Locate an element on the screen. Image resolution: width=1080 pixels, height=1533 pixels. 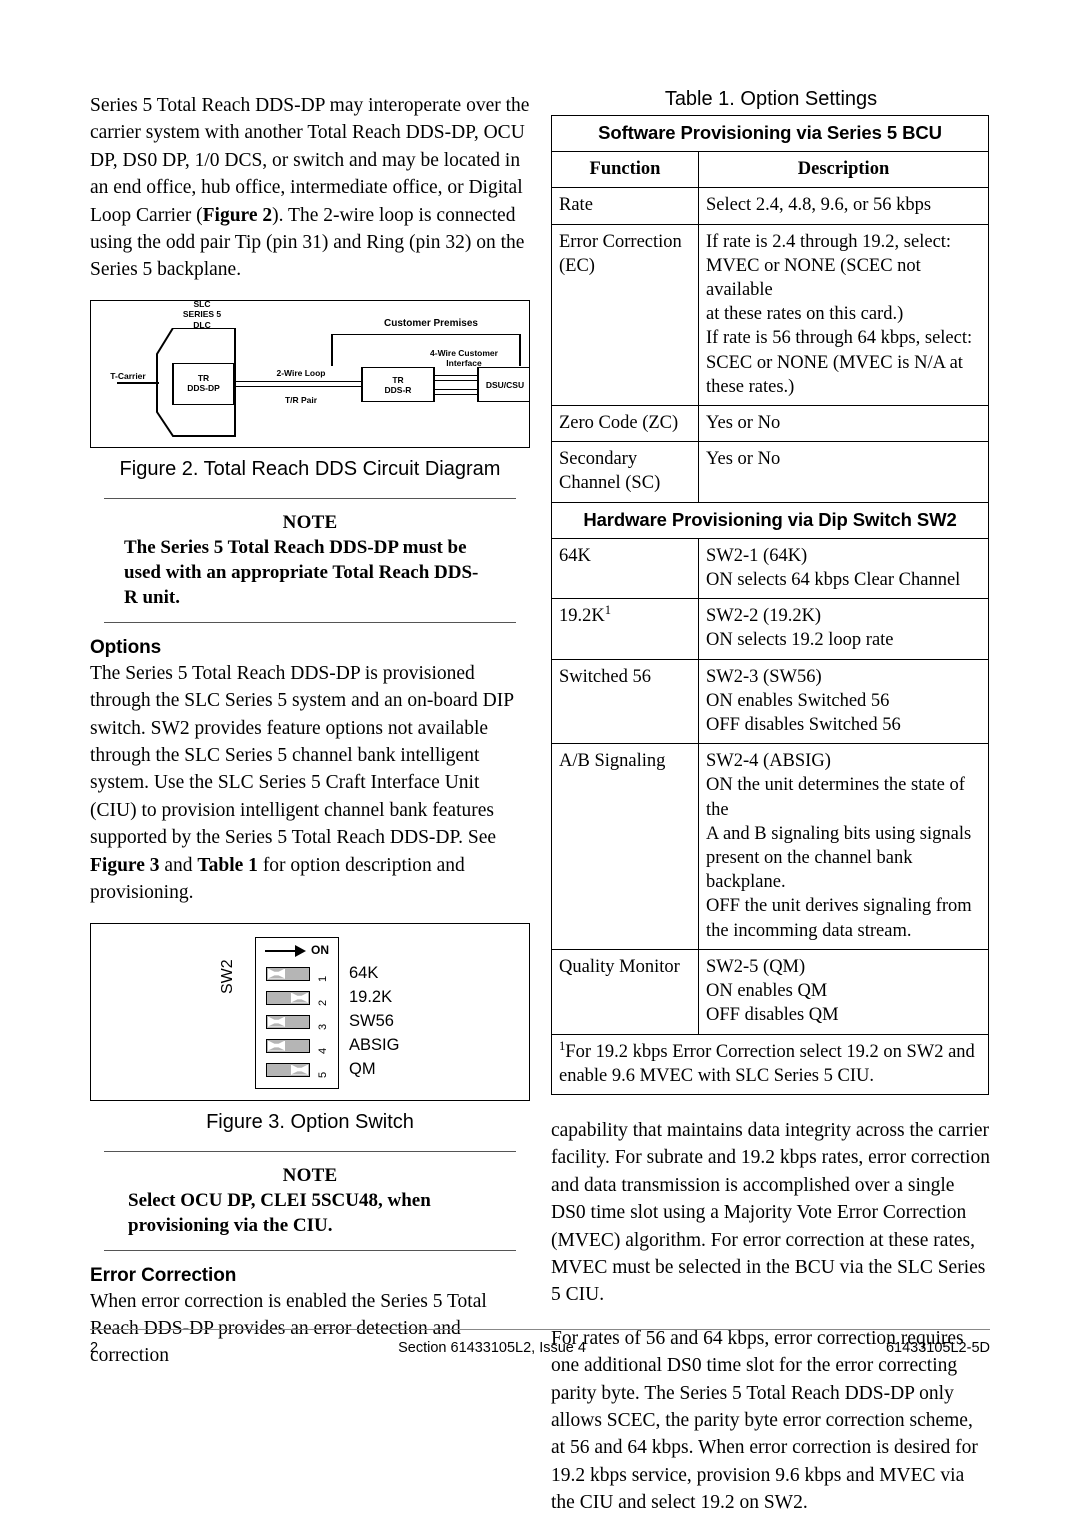
on-arrow-shaft-icon is located at coordinates (282, 950).